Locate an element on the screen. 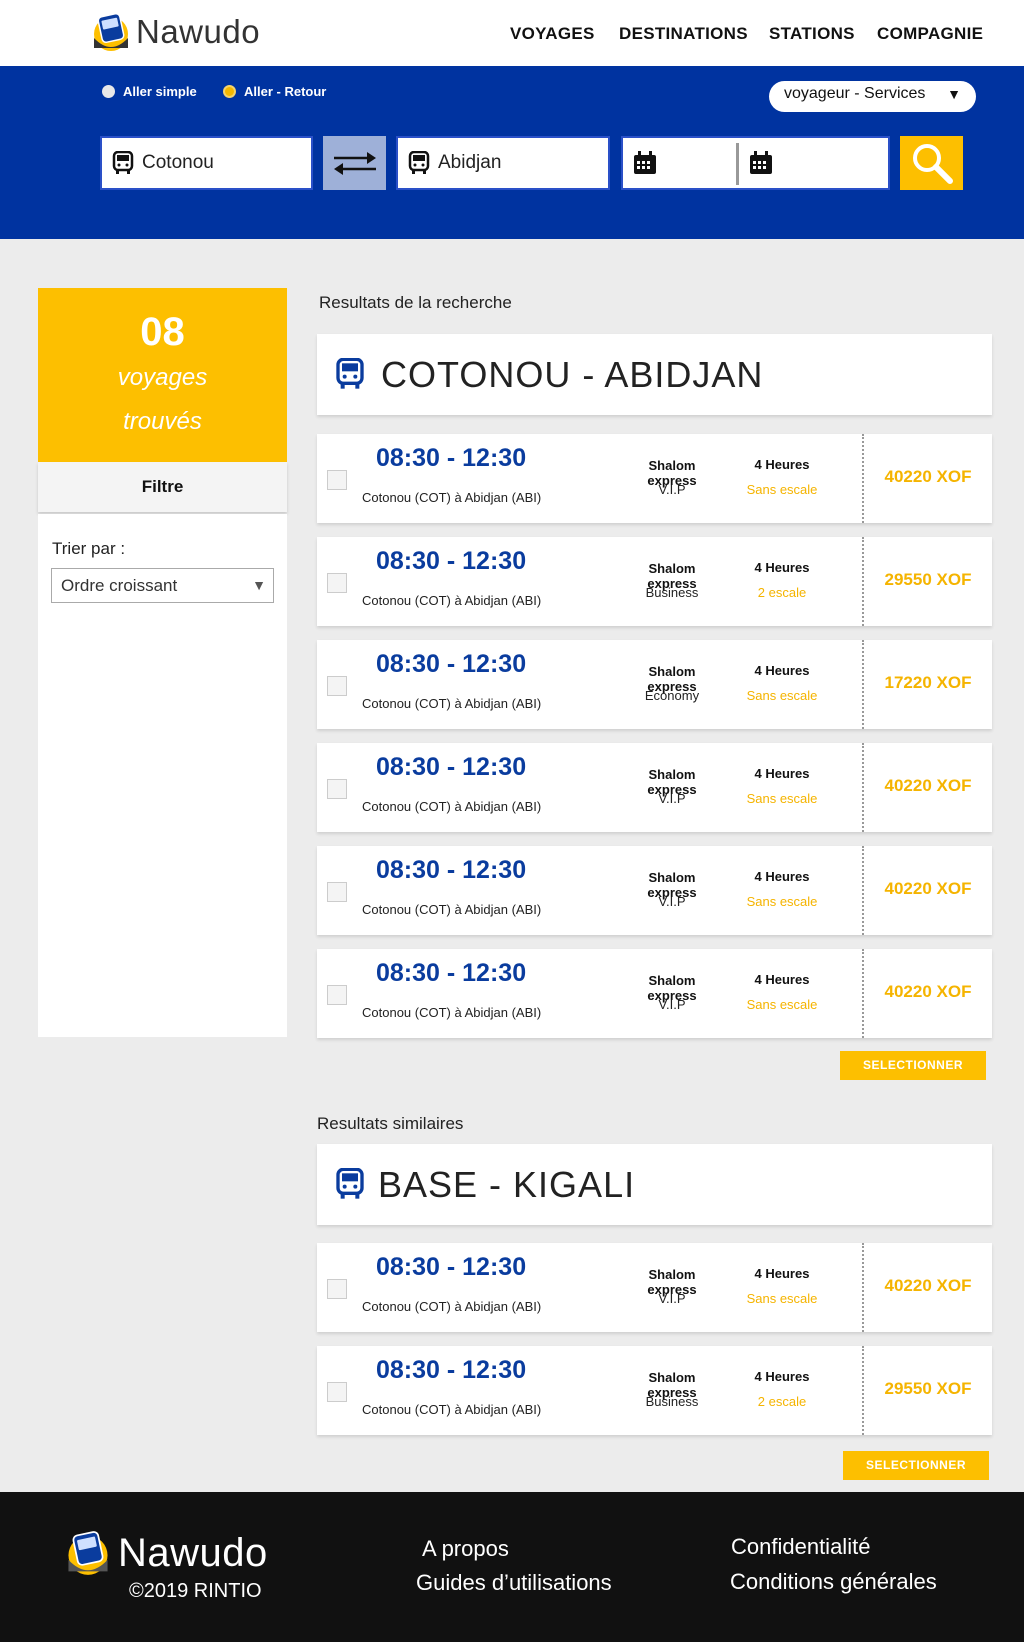  swap-button is located at coordinates (354, 163).